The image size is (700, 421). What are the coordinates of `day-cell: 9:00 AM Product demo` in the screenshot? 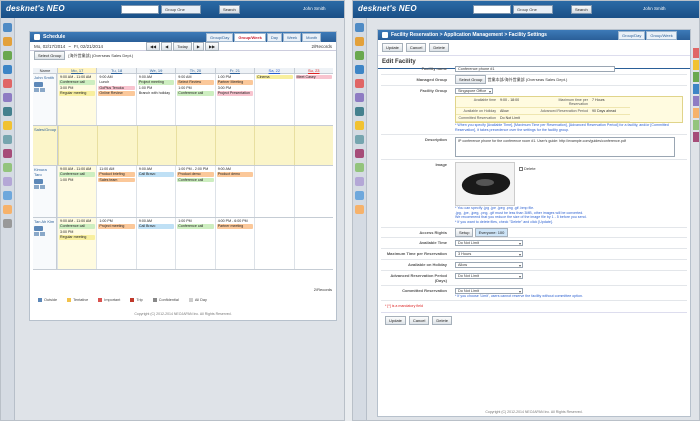 It's located at (234, 191).